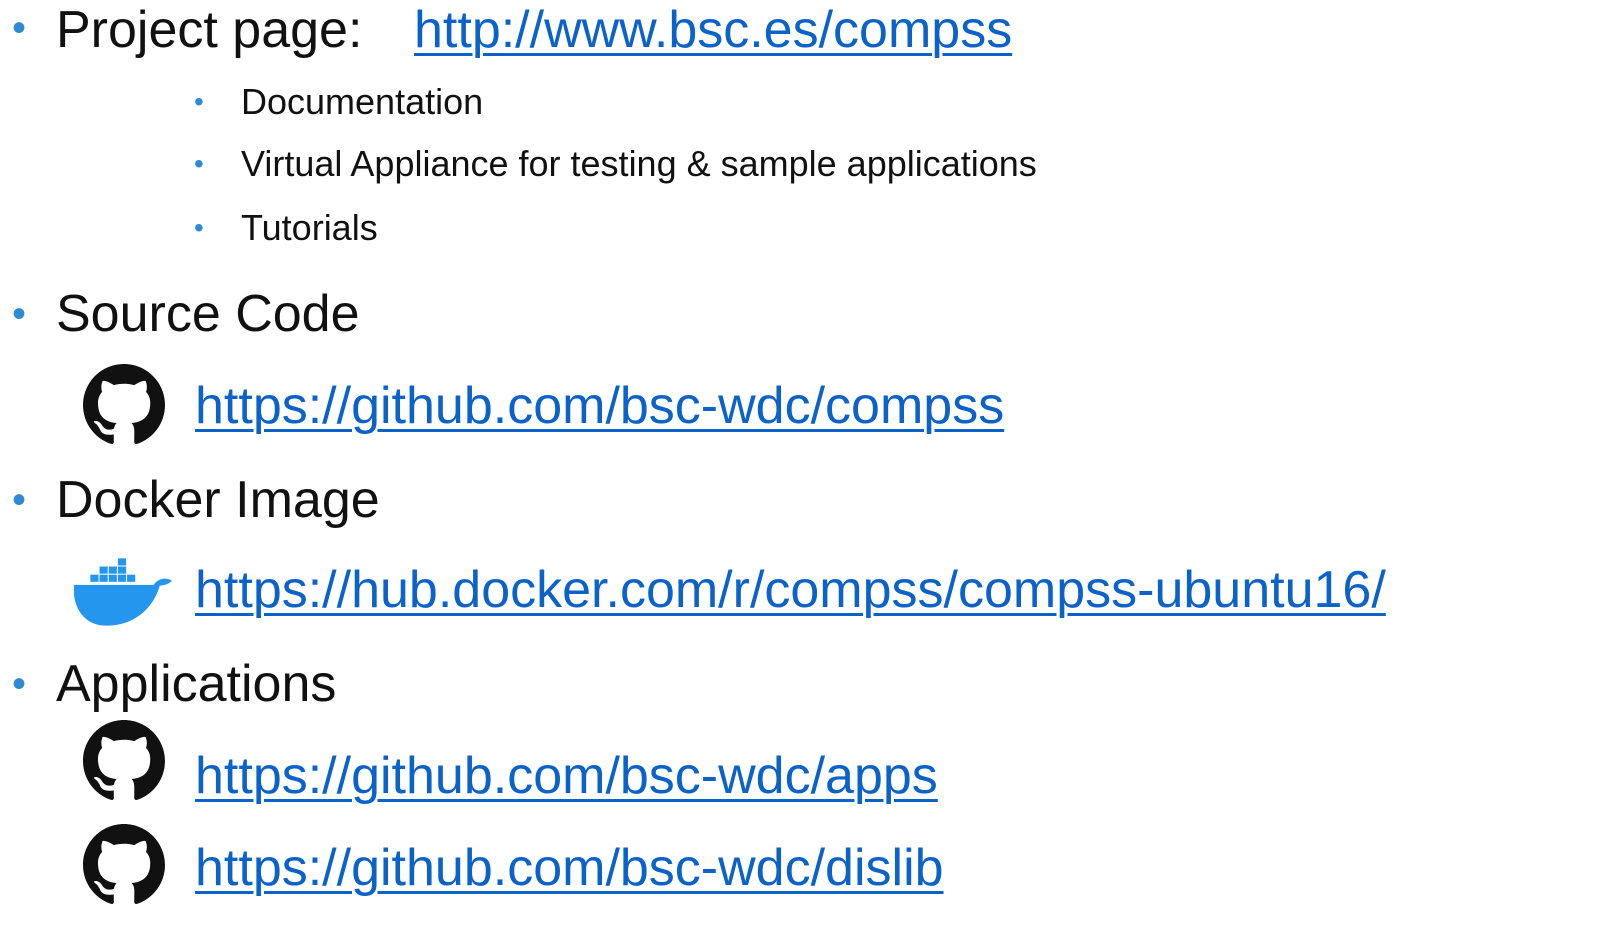 This screenshot has height=925, width=1619. I want to click on source-code-label: Source Code, so click(208, 314).